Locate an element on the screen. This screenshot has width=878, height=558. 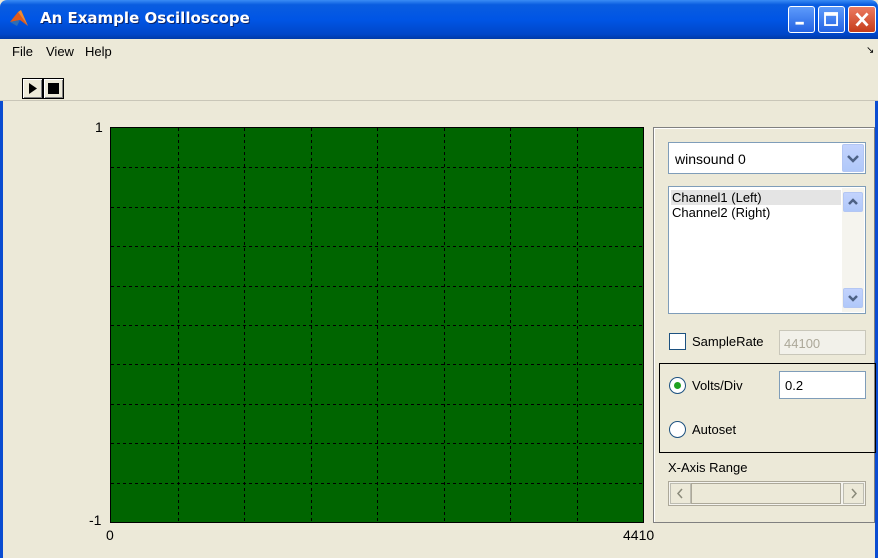
slider-thumb is located at coordinates (766, 493).